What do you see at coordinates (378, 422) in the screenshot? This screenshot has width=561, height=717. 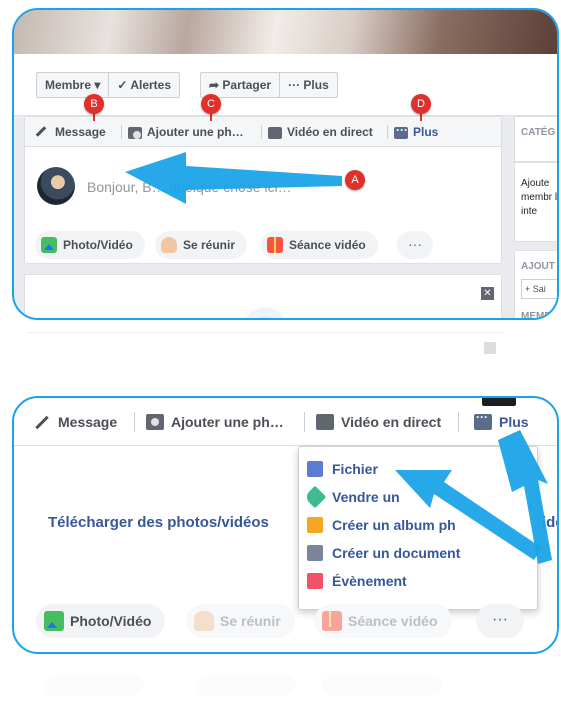 I see `tab-live-video-large: Vidéo en direct` at bounding box center [378, 422].